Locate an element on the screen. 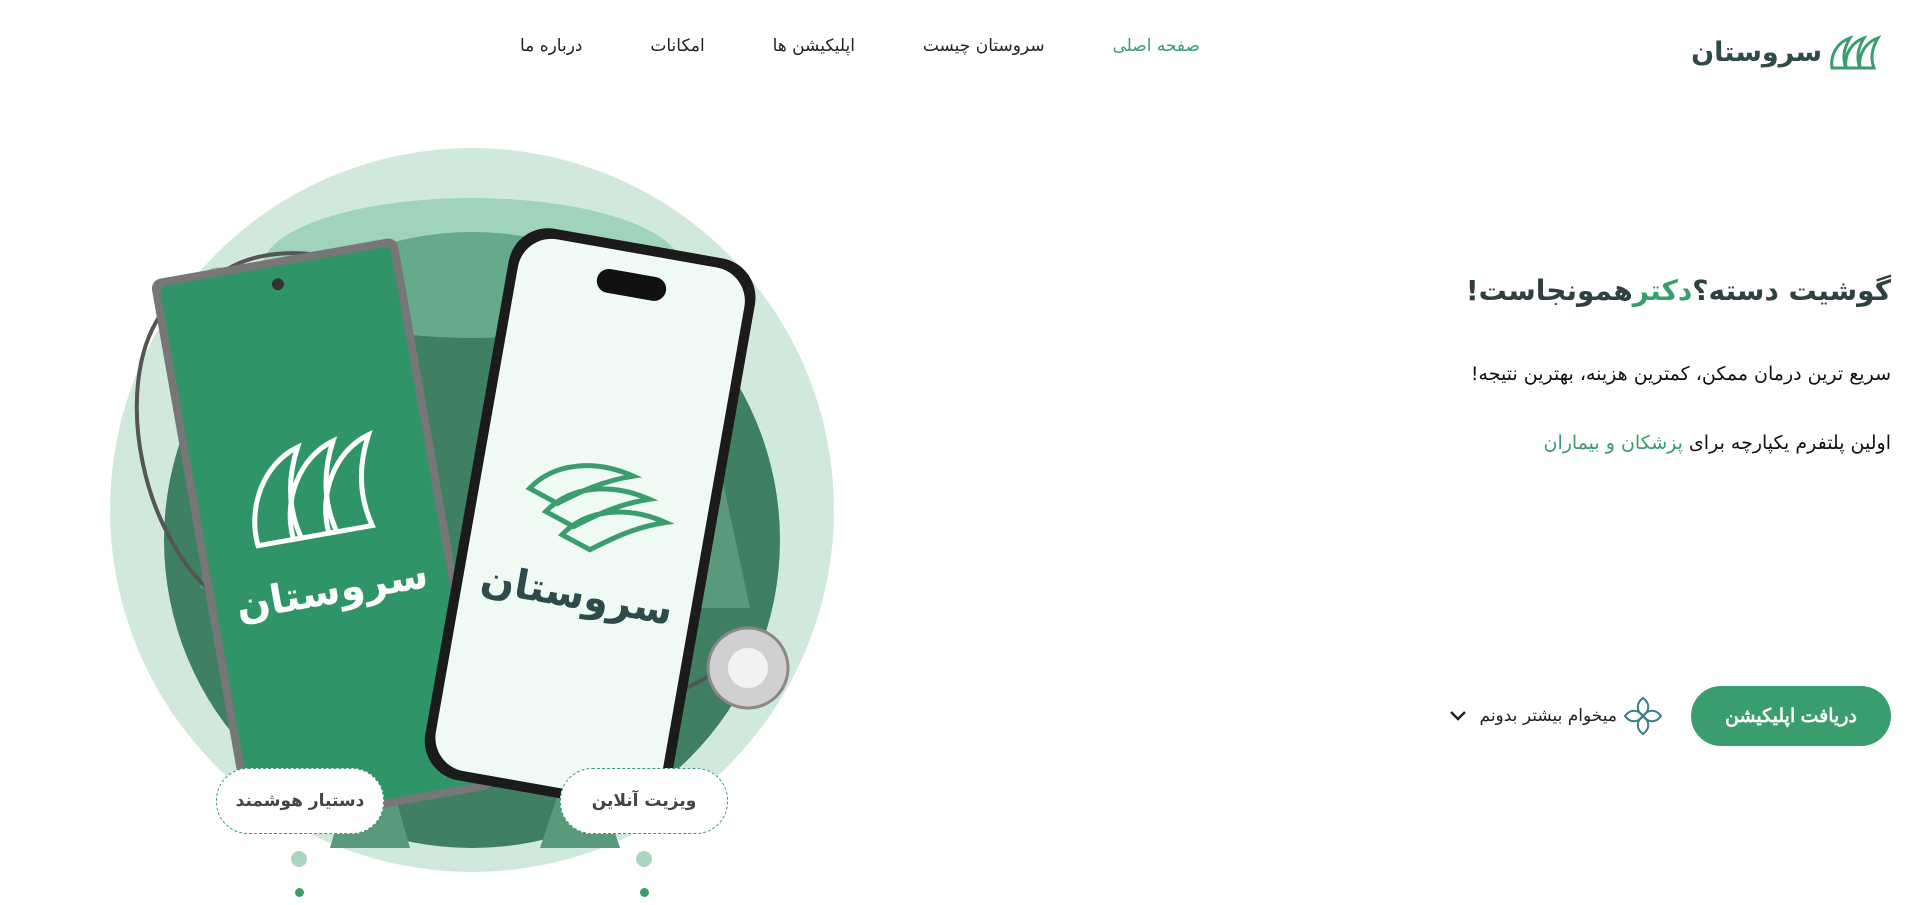  hero-title: گوشیت دسته؟دکترهمونجاست! is located at coordinates (1678, 290).